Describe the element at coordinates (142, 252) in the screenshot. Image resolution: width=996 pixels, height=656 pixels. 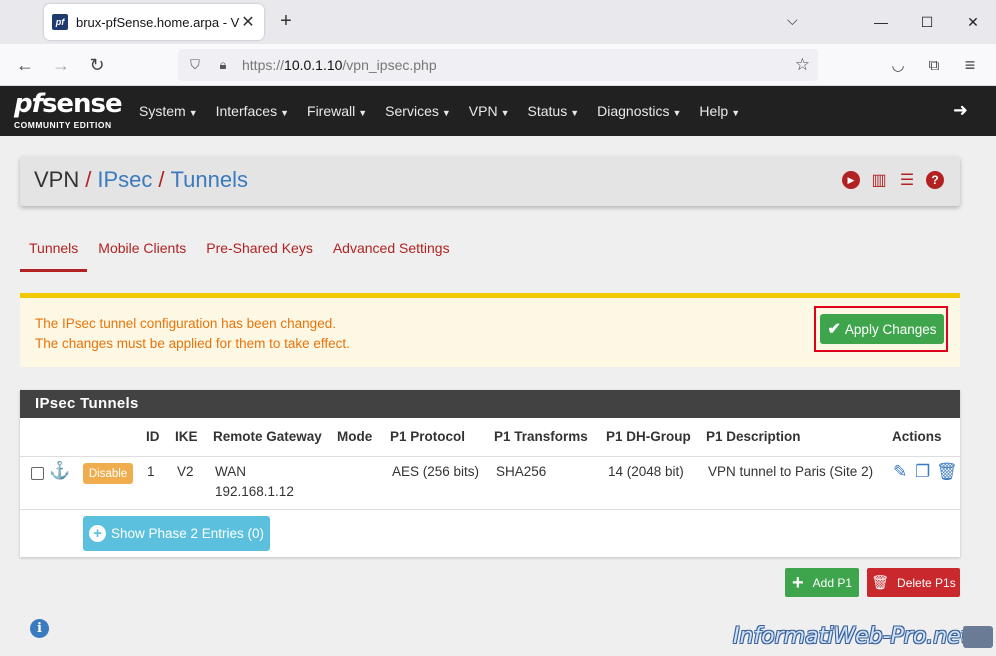
I see `tab-mobile-clients: Mobile Clients` at that location.